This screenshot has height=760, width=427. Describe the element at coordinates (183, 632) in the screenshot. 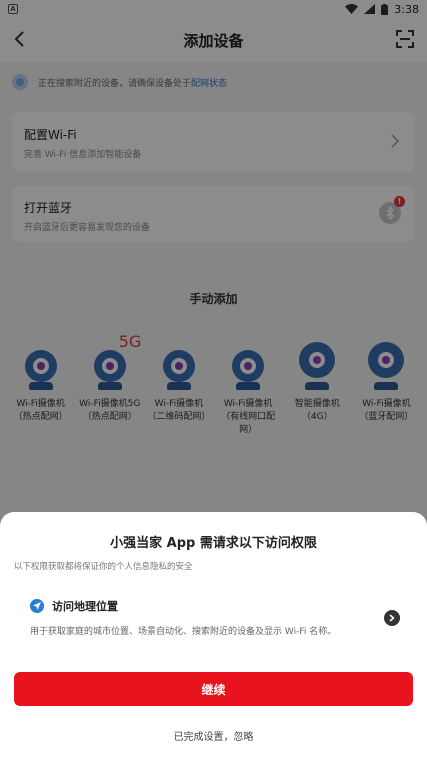

I see `permission-description: 用于获取家庭的城市位置、场景自动化、搜索附近的设备及显示 Wi-Fi 名称。` at that location.